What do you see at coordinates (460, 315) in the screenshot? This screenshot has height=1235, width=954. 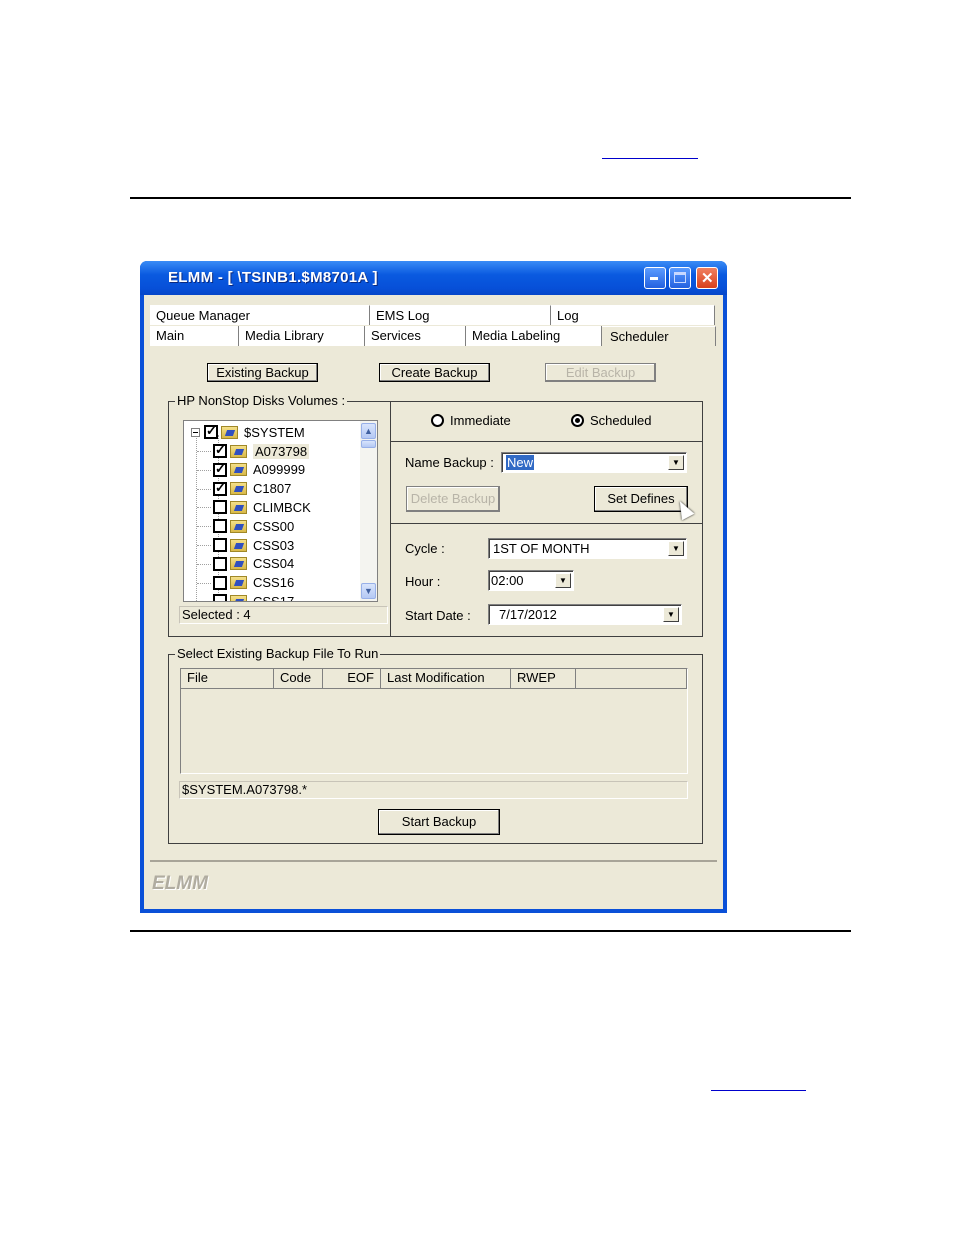 I see `tab-ems-log: EMS Log` at bounding box center [460, 315].